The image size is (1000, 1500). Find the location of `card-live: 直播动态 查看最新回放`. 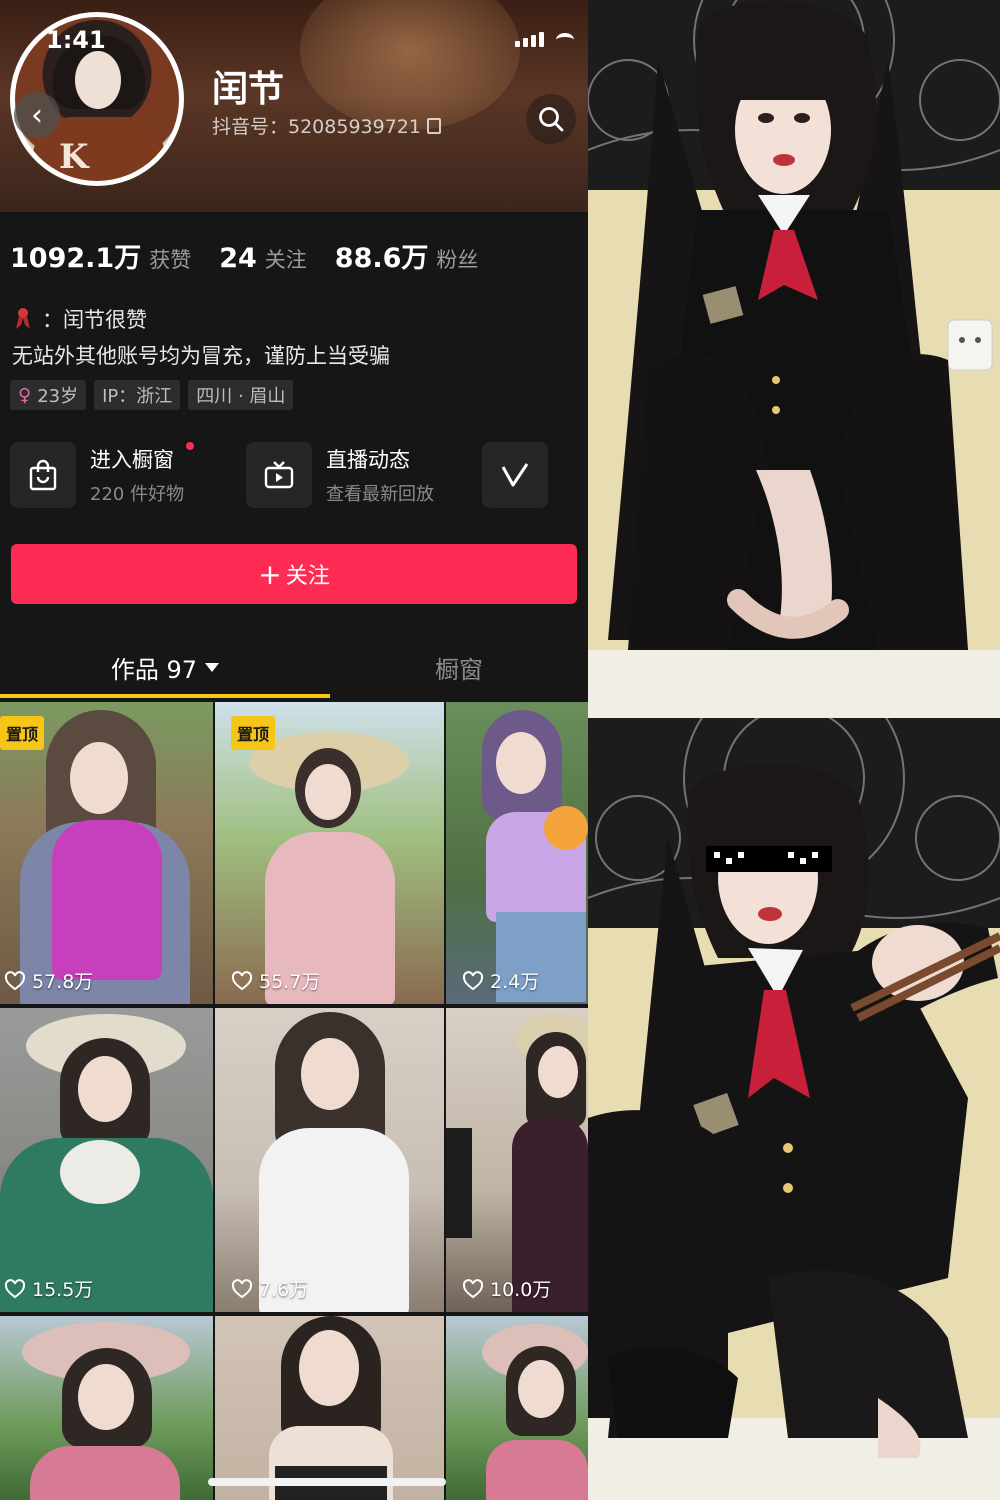

card-live: 直播动态 查看最新回放 is located at coordinates (364, 475).